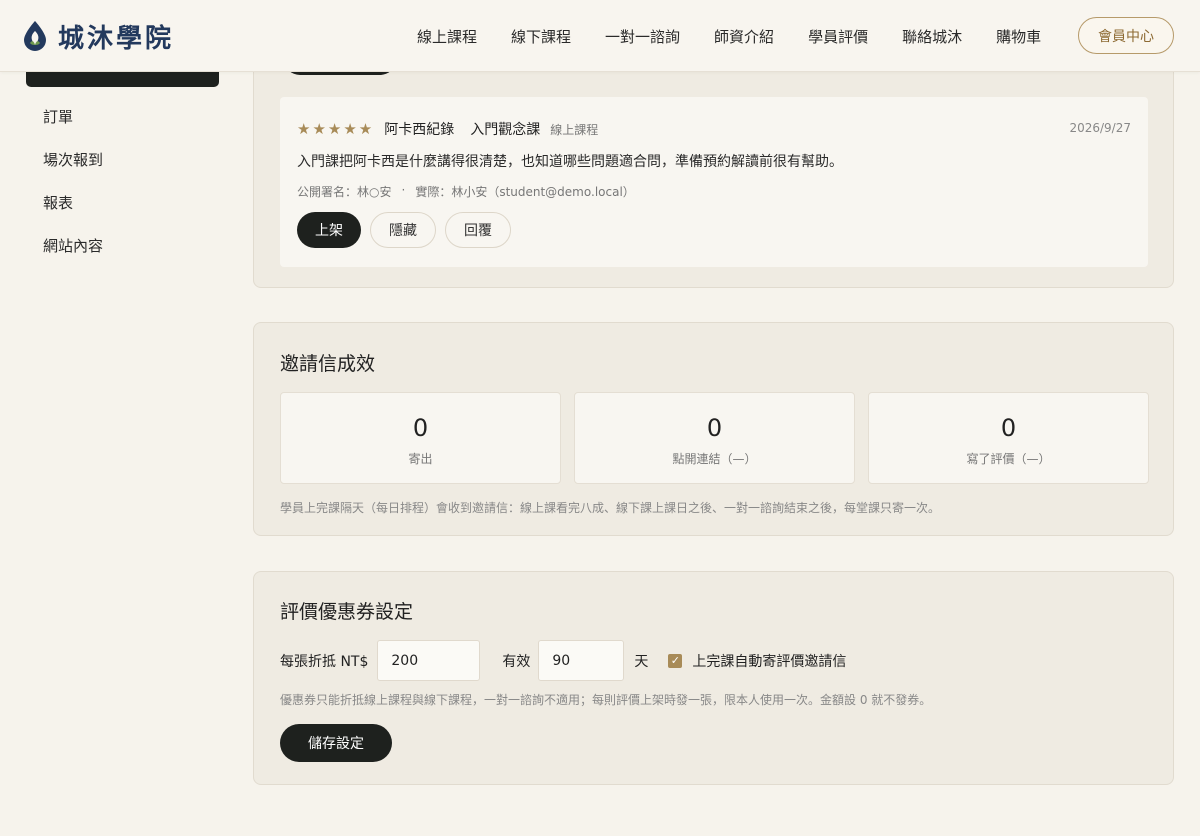 The image size is (1200, 836). I want to click on nav-contact: 聯絡城沐, so click(932, 36).